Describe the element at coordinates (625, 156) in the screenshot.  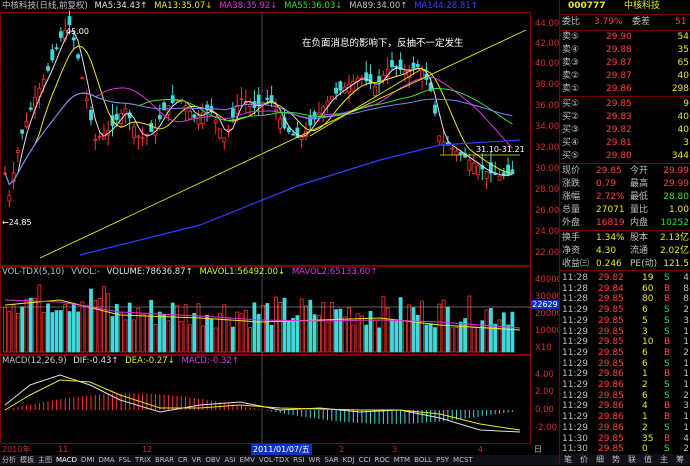
I see `buy-order-row: 买⑤ 29.80 344` at that location.